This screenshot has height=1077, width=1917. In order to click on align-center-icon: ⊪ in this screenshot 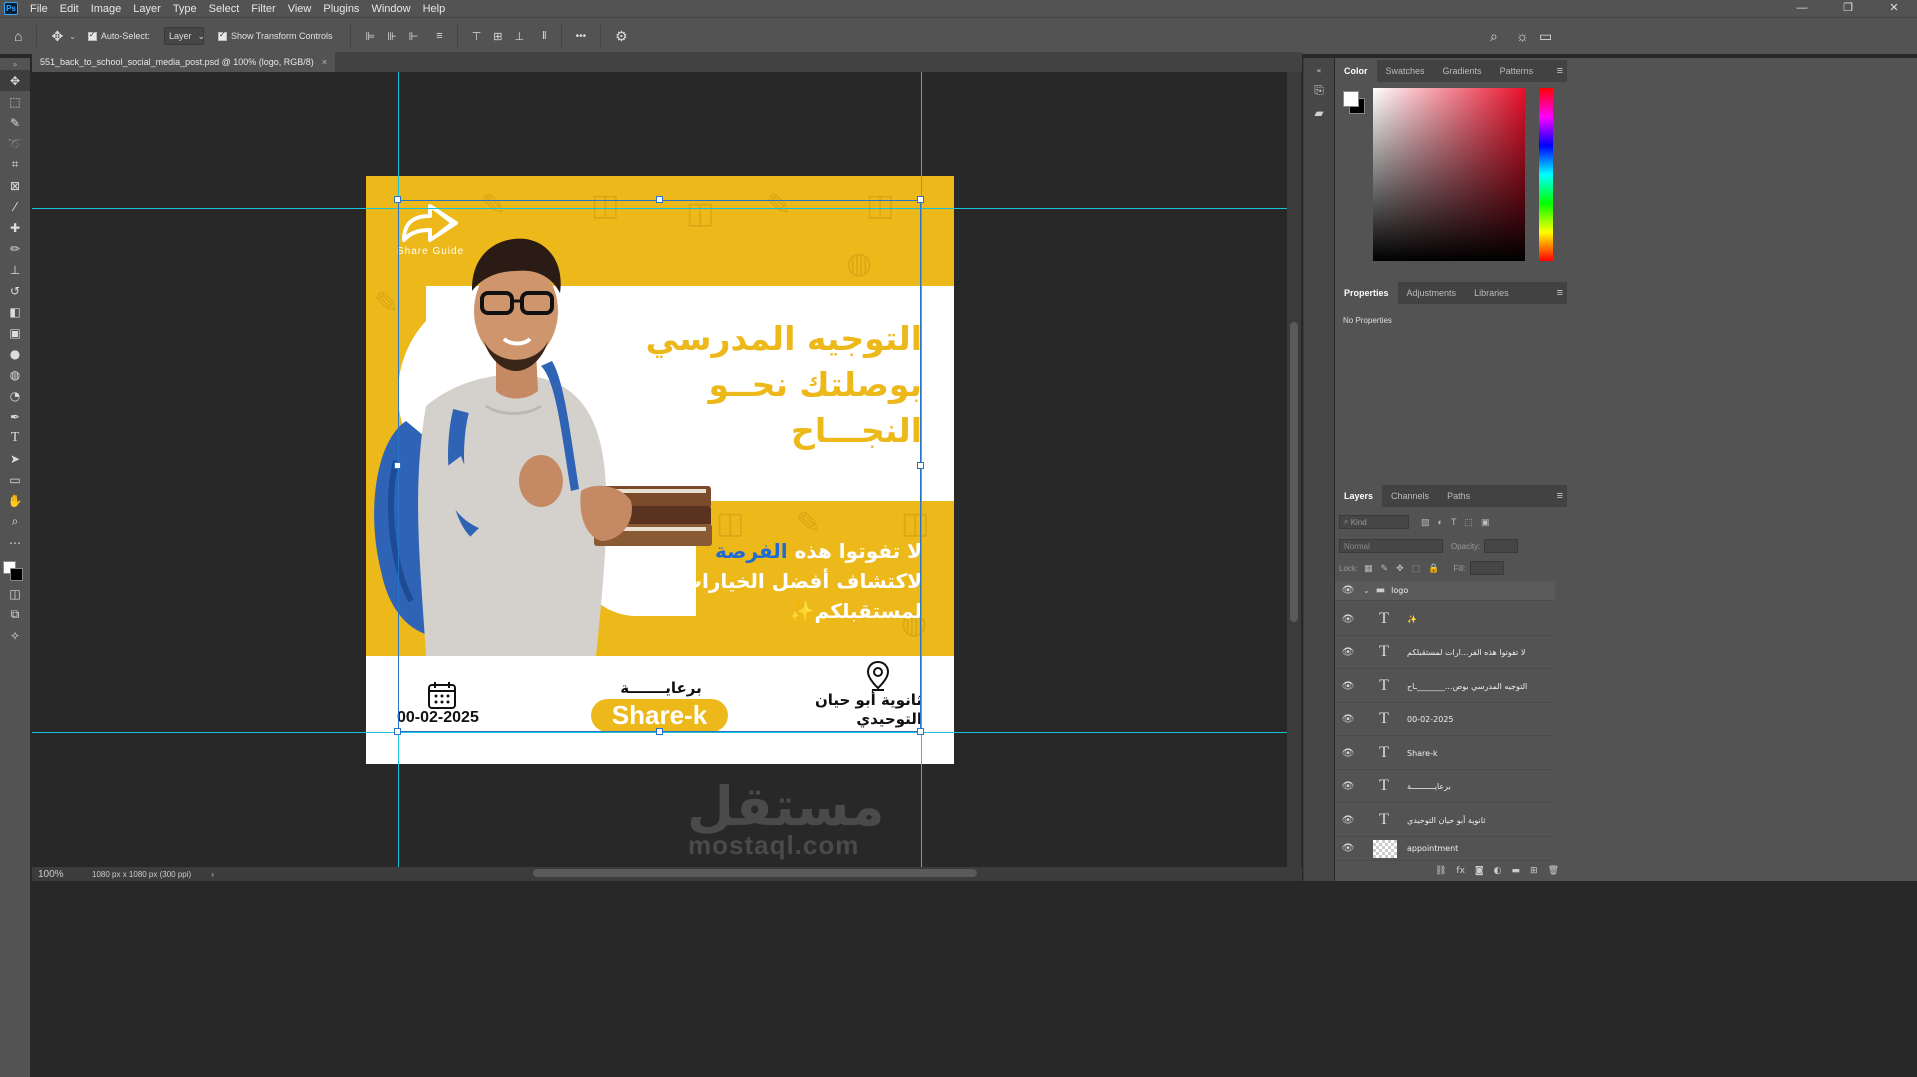, I will do `click(392, 36)`.